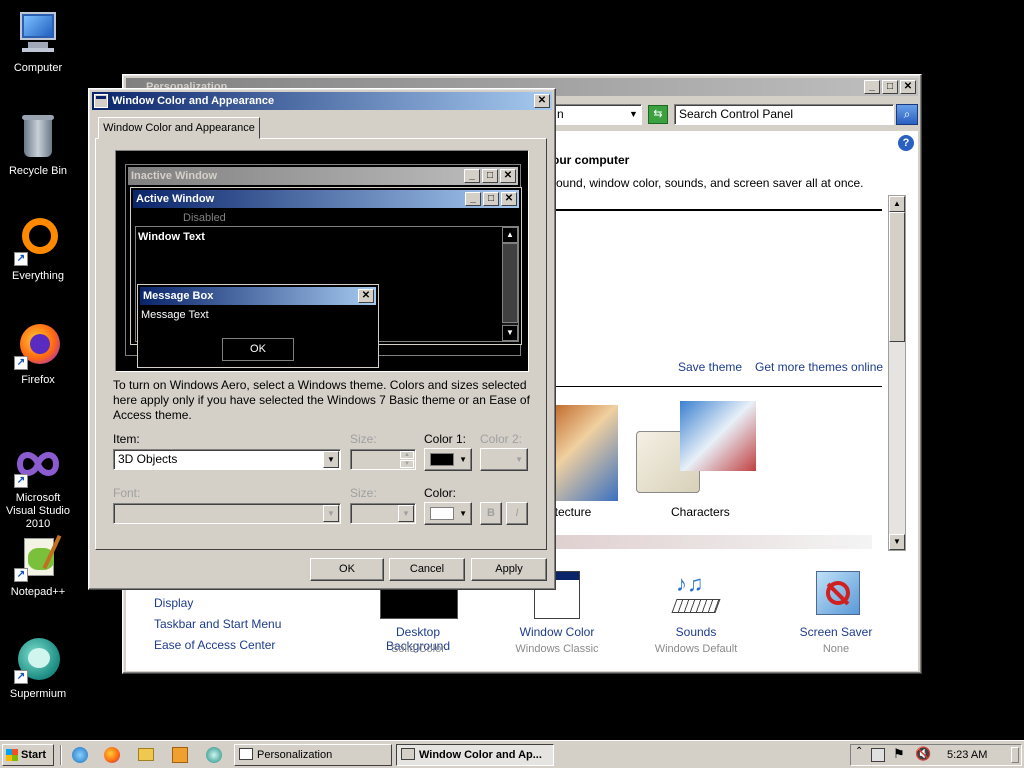 This screenshot has width=1024, height=768. What do you see at coordinates (585, 453) in the screenshot?
I see `theme-thumbnail-architecture` at bounding box center [585, 453].